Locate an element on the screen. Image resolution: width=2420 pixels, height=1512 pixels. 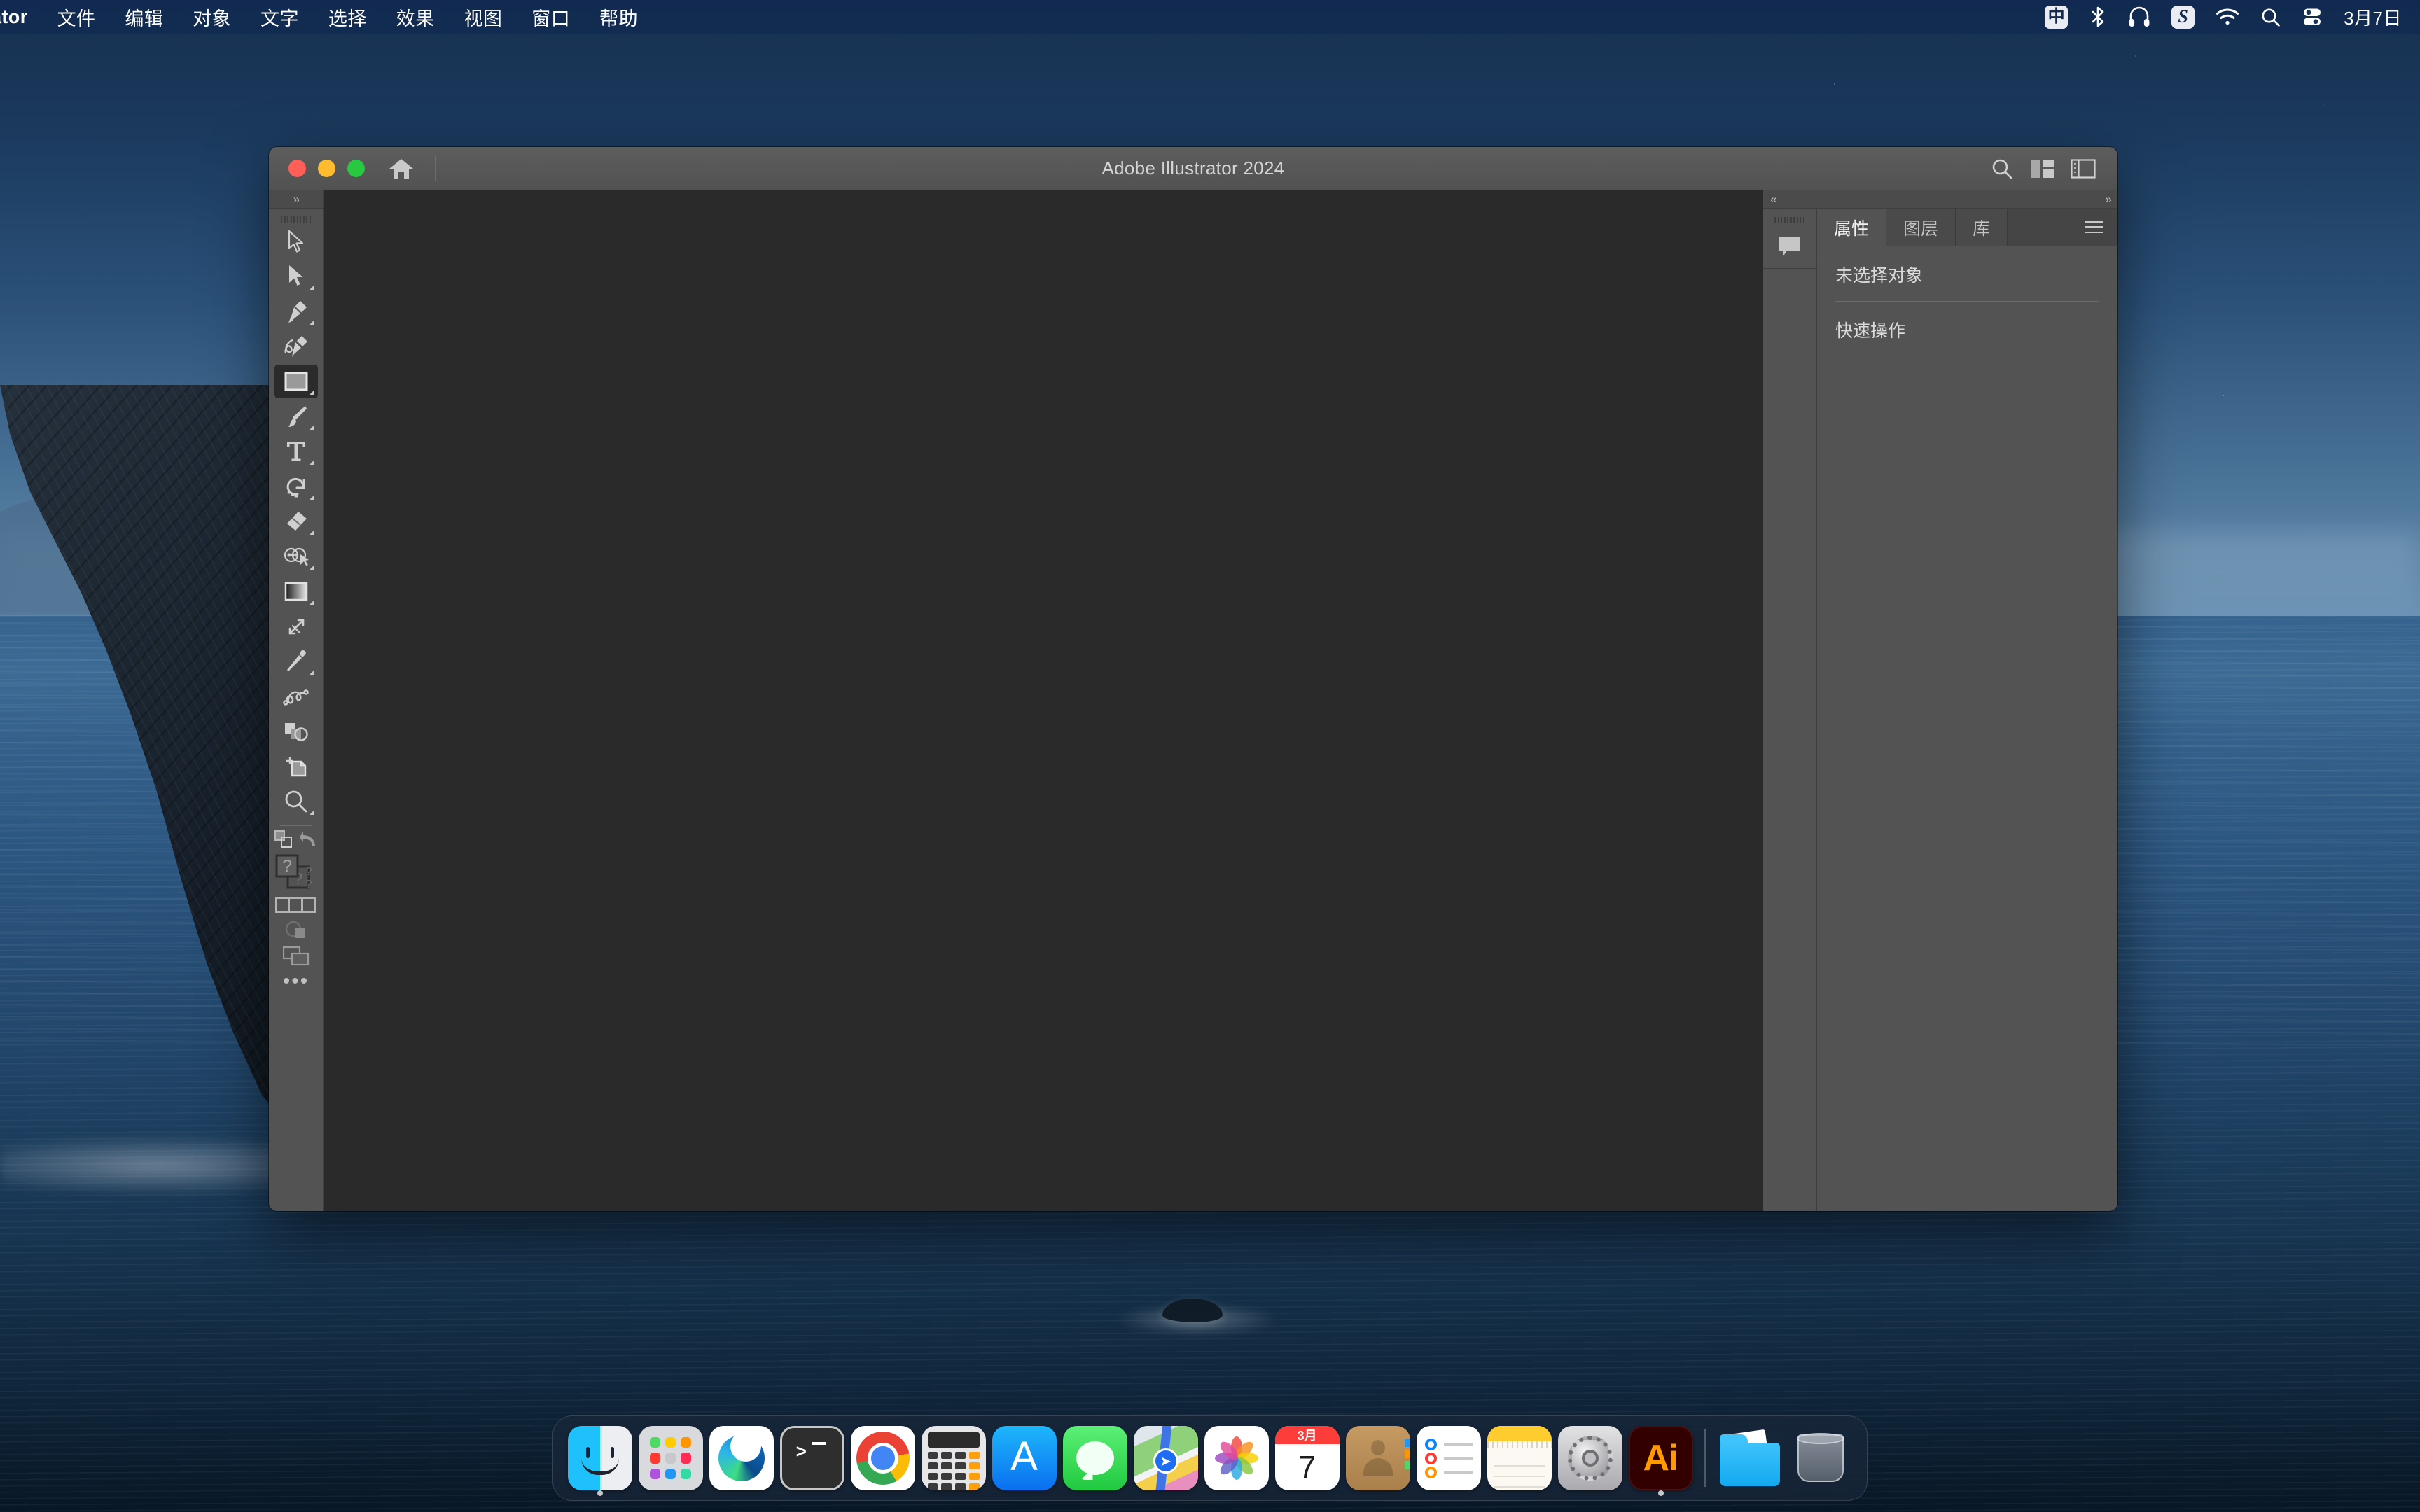
dock-item-google-chrome is located at coordinates (882, 1458).